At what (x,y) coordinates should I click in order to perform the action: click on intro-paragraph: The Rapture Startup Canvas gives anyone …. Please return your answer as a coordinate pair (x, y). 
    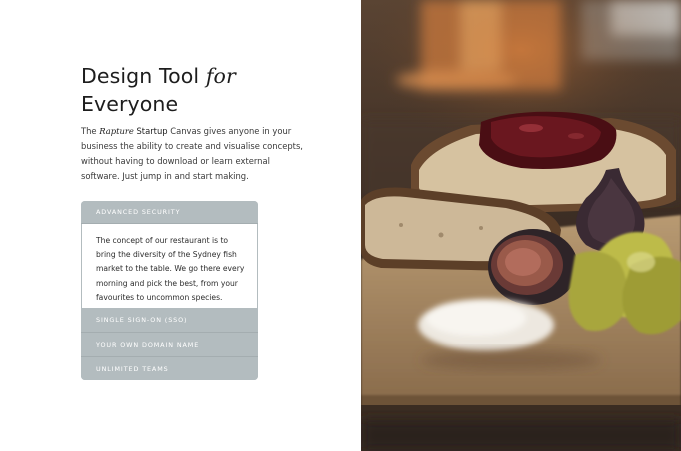
    Looking at the image, I should click on (196, 154).